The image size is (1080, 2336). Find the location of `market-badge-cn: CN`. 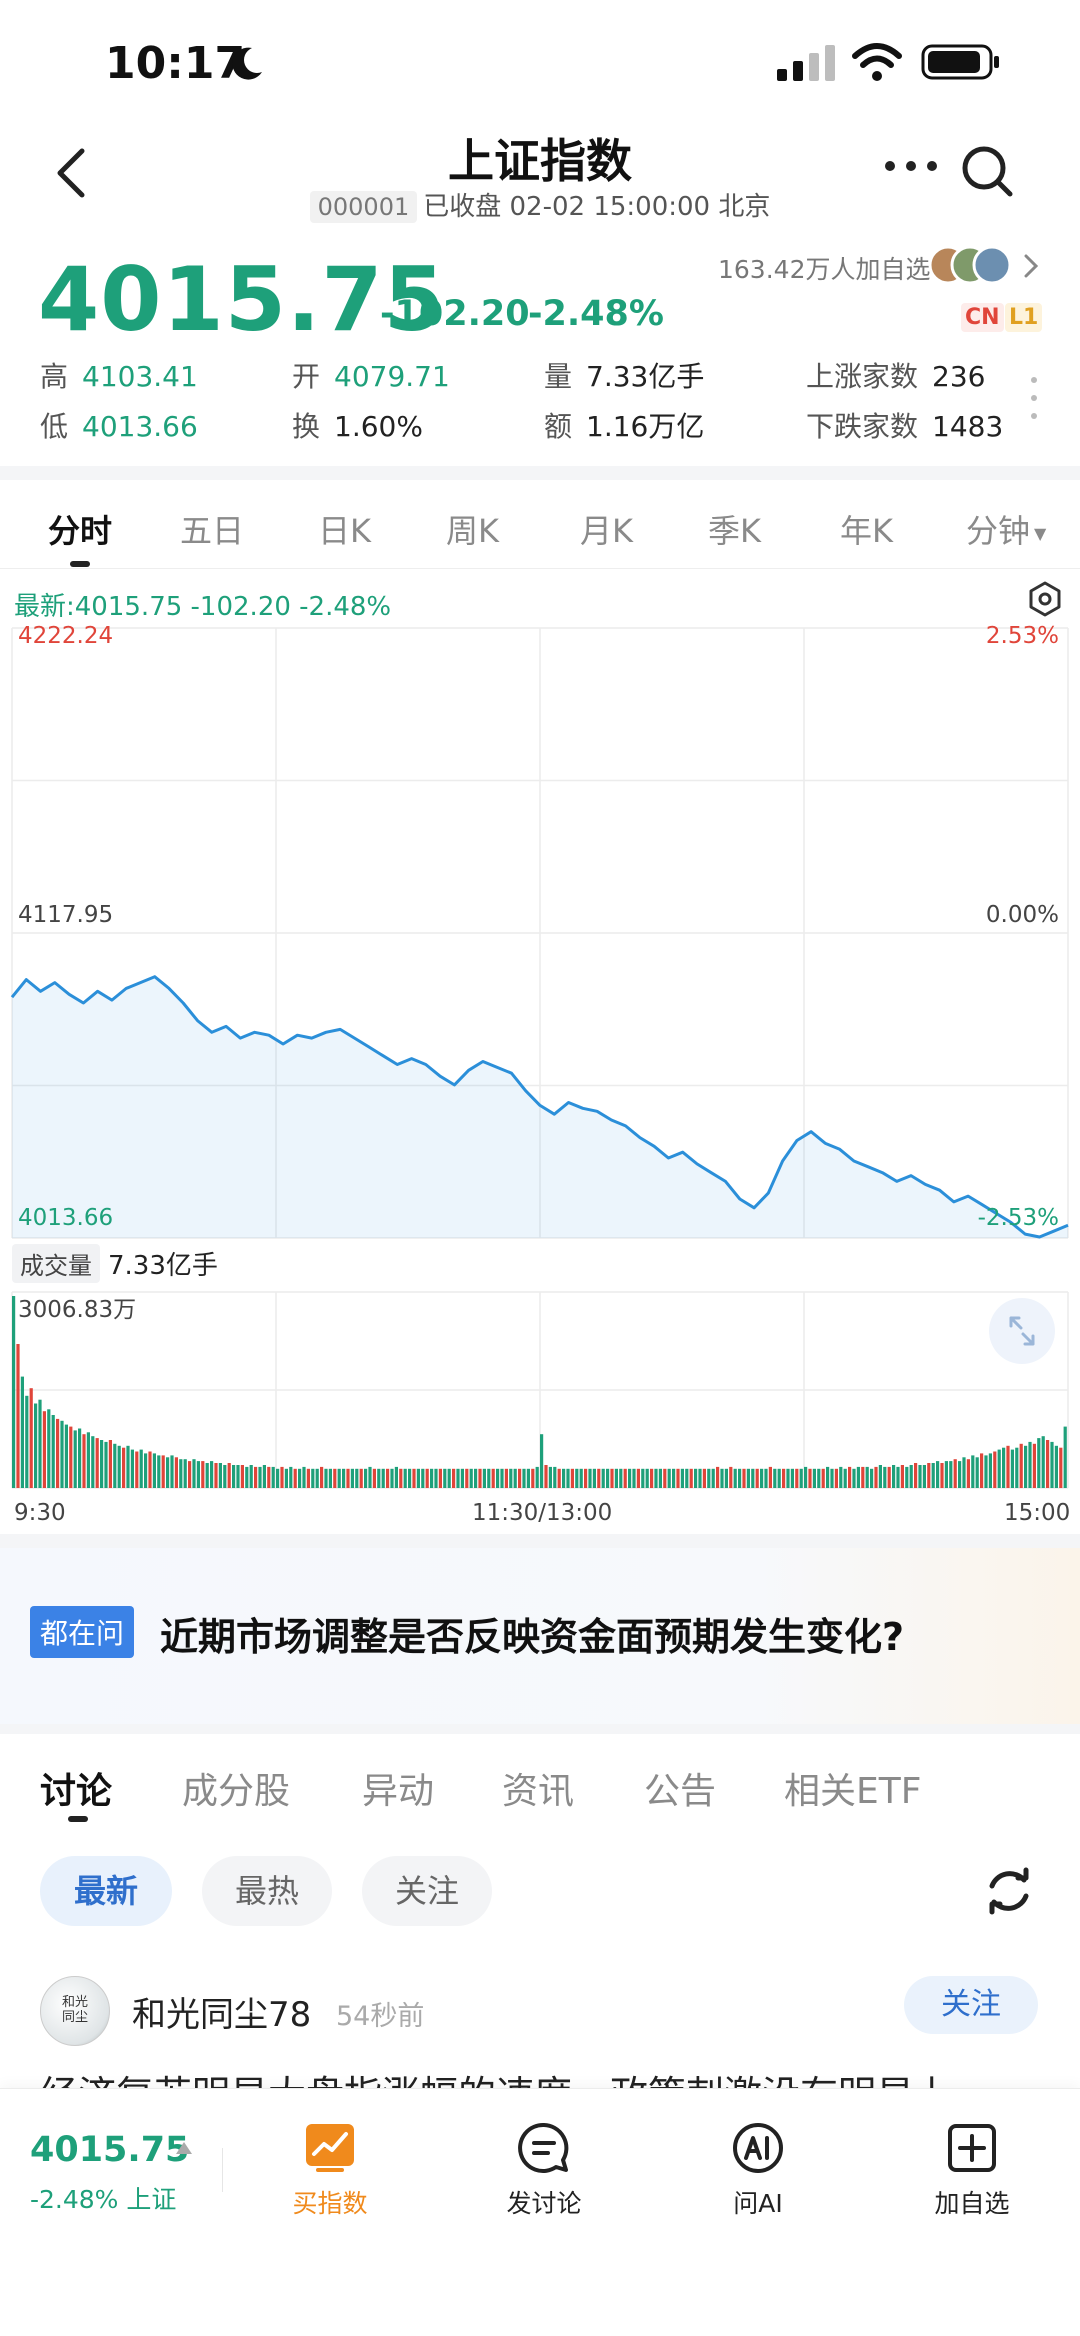

market-badge-cn: CN is located at coordinates (982, 317).